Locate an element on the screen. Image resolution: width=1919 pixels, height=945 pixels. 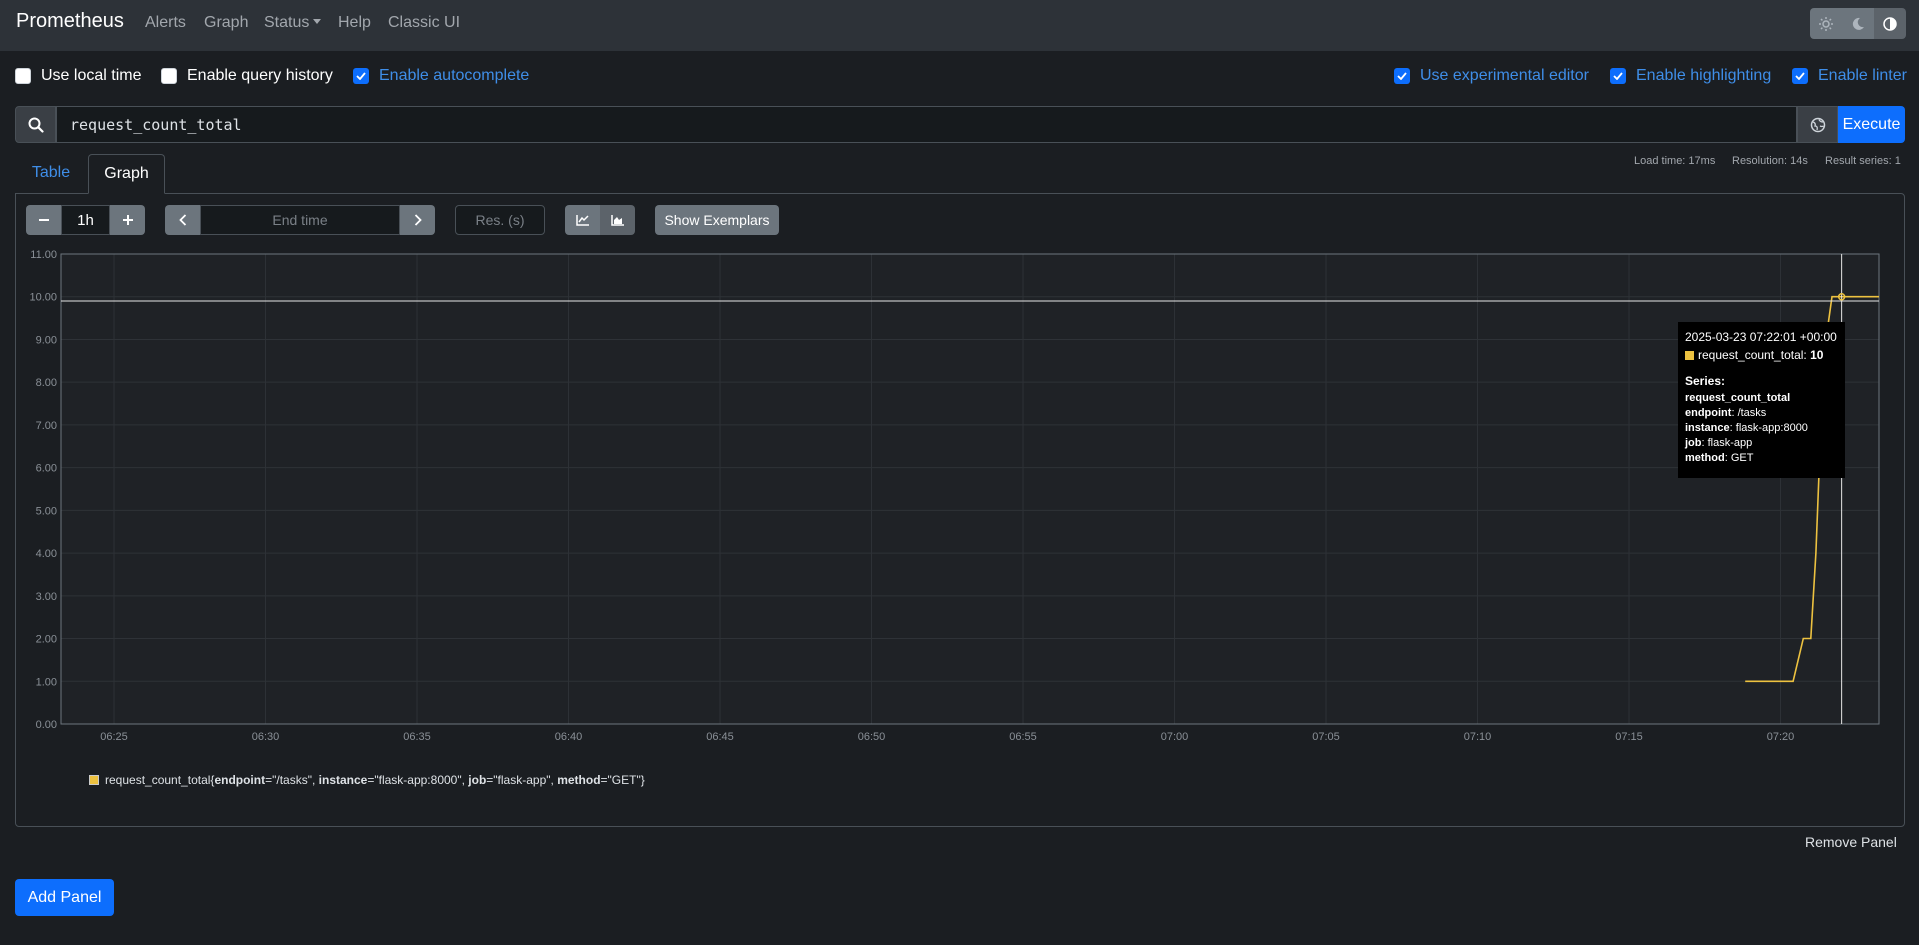
x-tick-label: 06:25 is located at coordinates (114, 737).